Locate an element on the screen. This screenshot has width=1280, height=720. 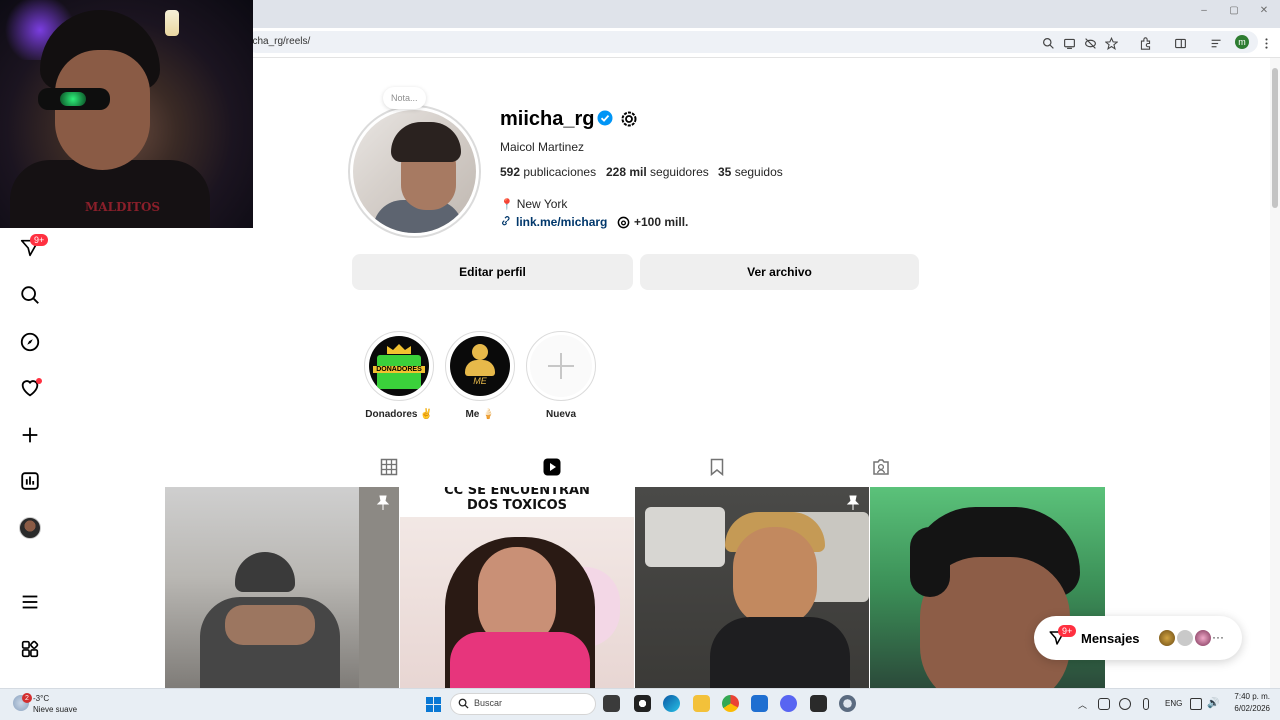
messages-badge: 9+ is located at coordinates (1067, 631).